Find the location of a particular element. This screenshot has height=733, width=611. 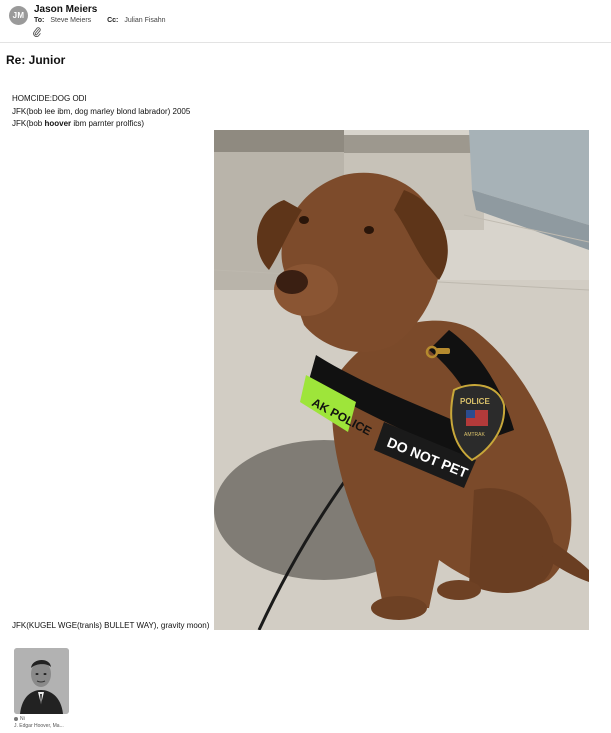

status-dot-icon is located at coordinates (16, 718).